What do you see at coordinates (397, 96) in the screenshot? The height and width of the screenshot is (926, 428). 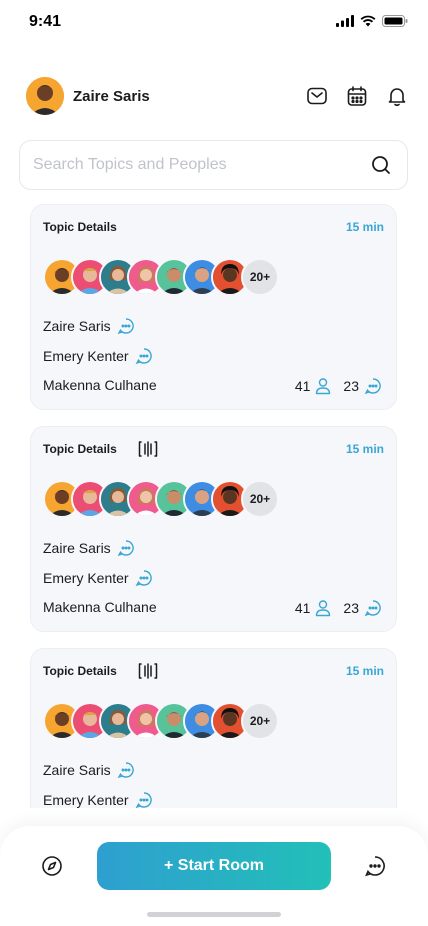 I see `bell-icon` at bounding box center [397, 96].